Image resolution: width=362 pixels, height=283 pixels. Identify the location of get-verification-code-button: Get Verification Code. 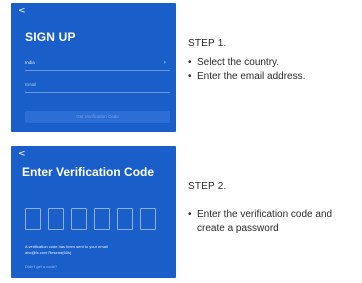
(97, 117).